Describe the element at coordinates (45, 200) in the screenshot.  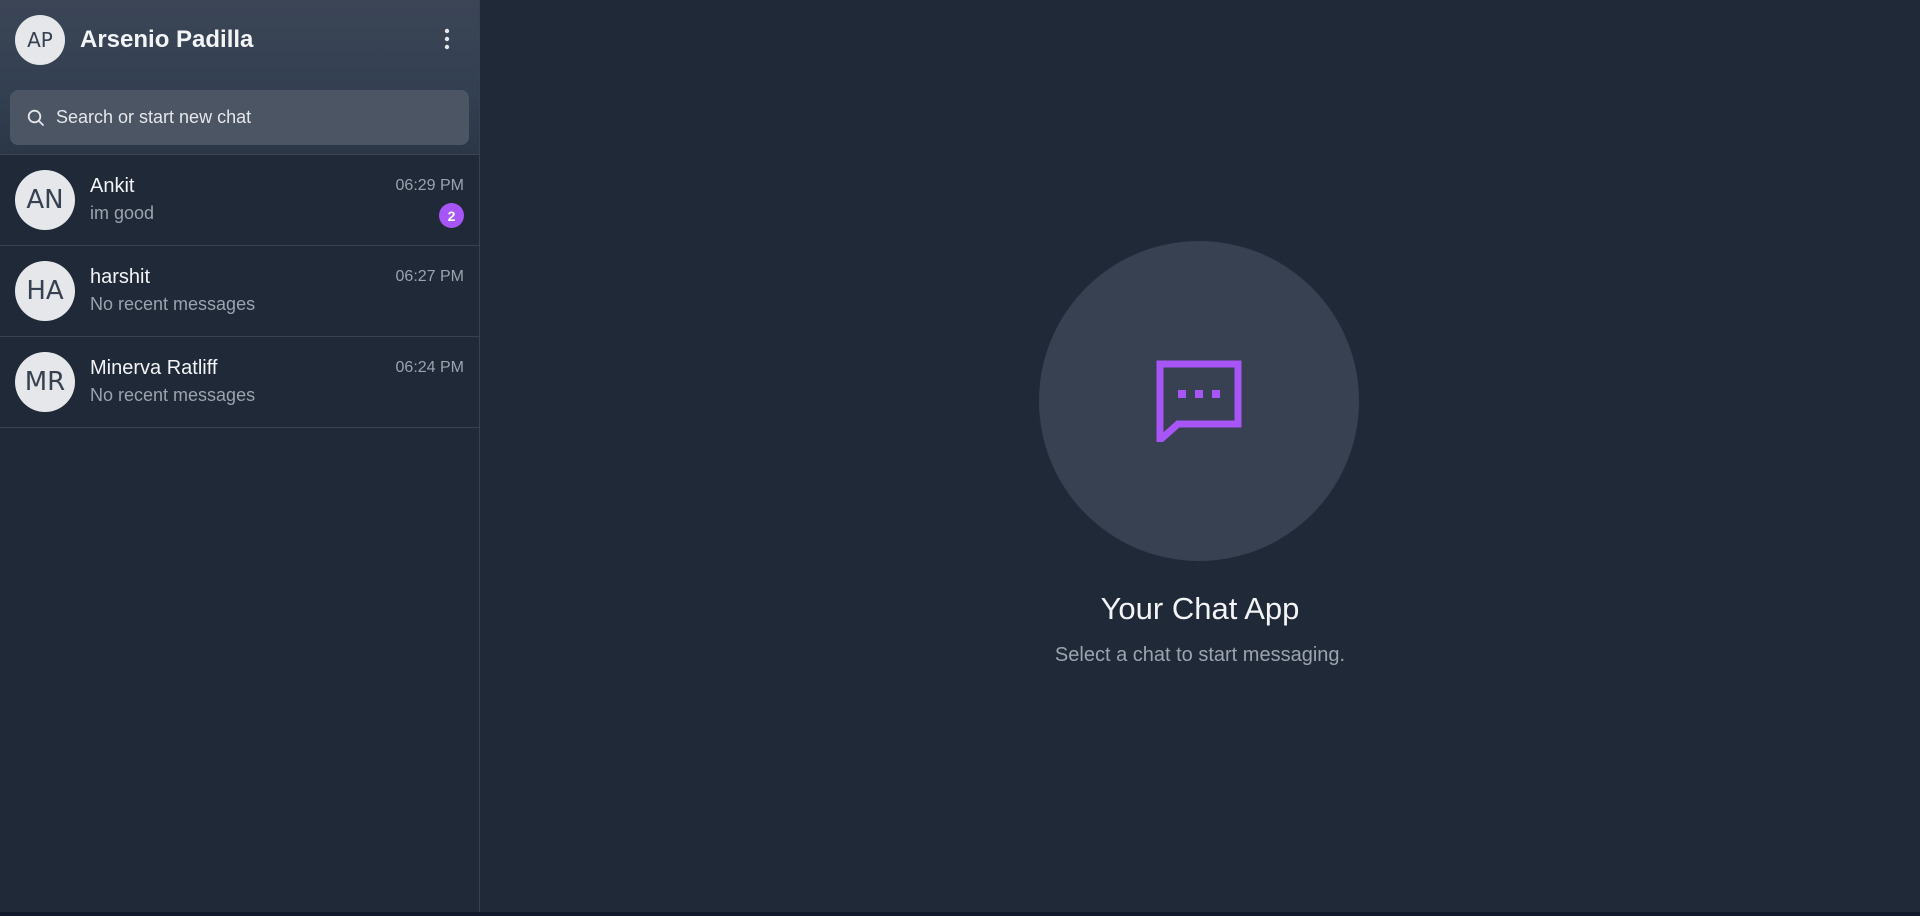
I see `avatar: AN` at that location.